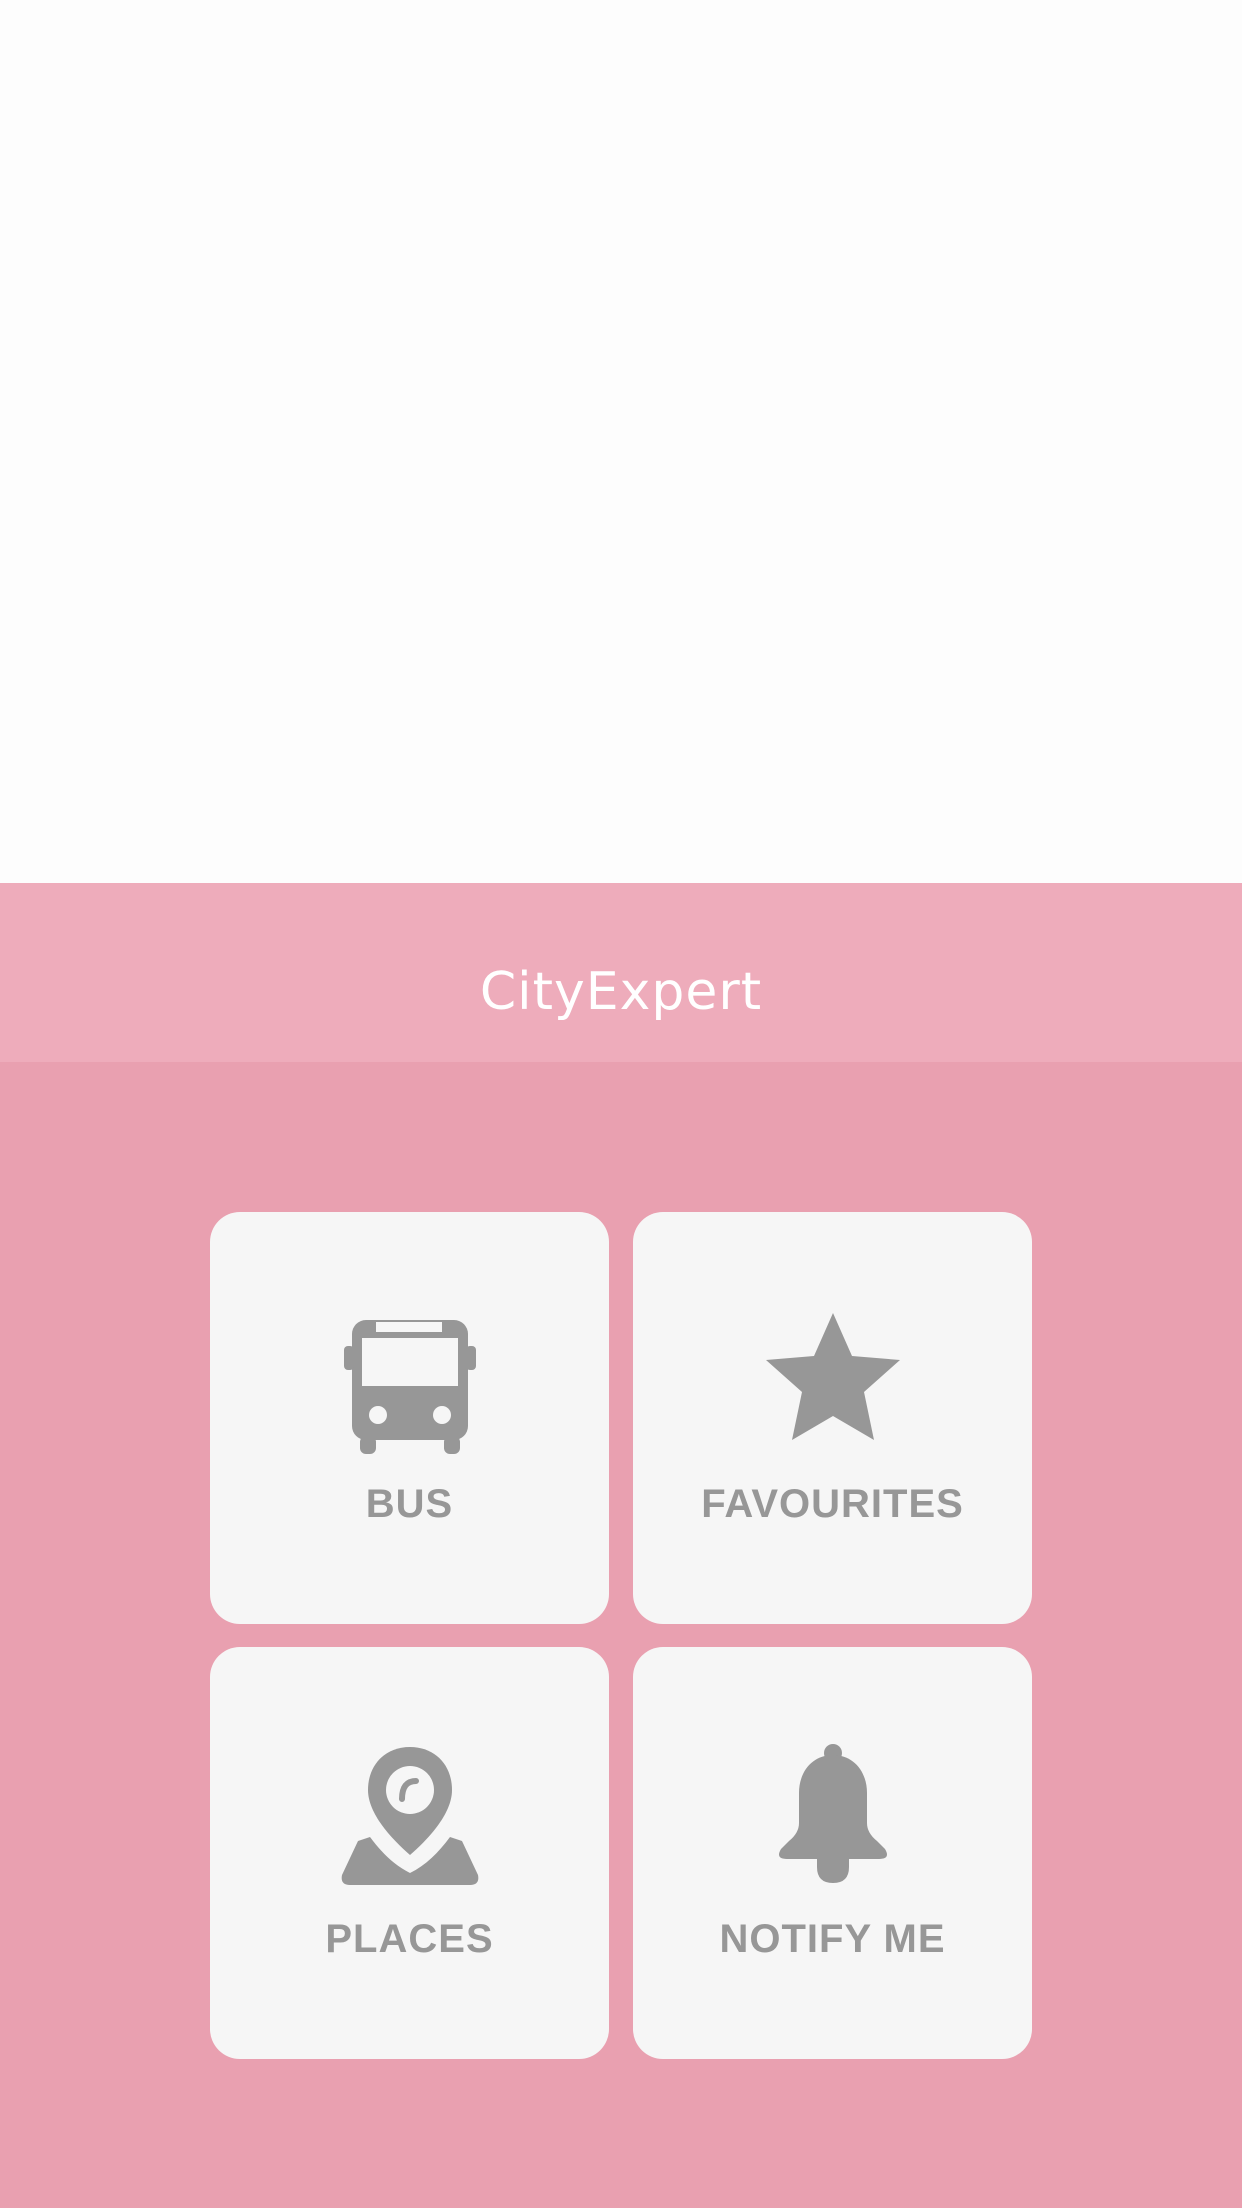  What do you see at coordinates (410, 1383) in the screenshot?
I see `bus-icon` at bounding box center [410, 1383].